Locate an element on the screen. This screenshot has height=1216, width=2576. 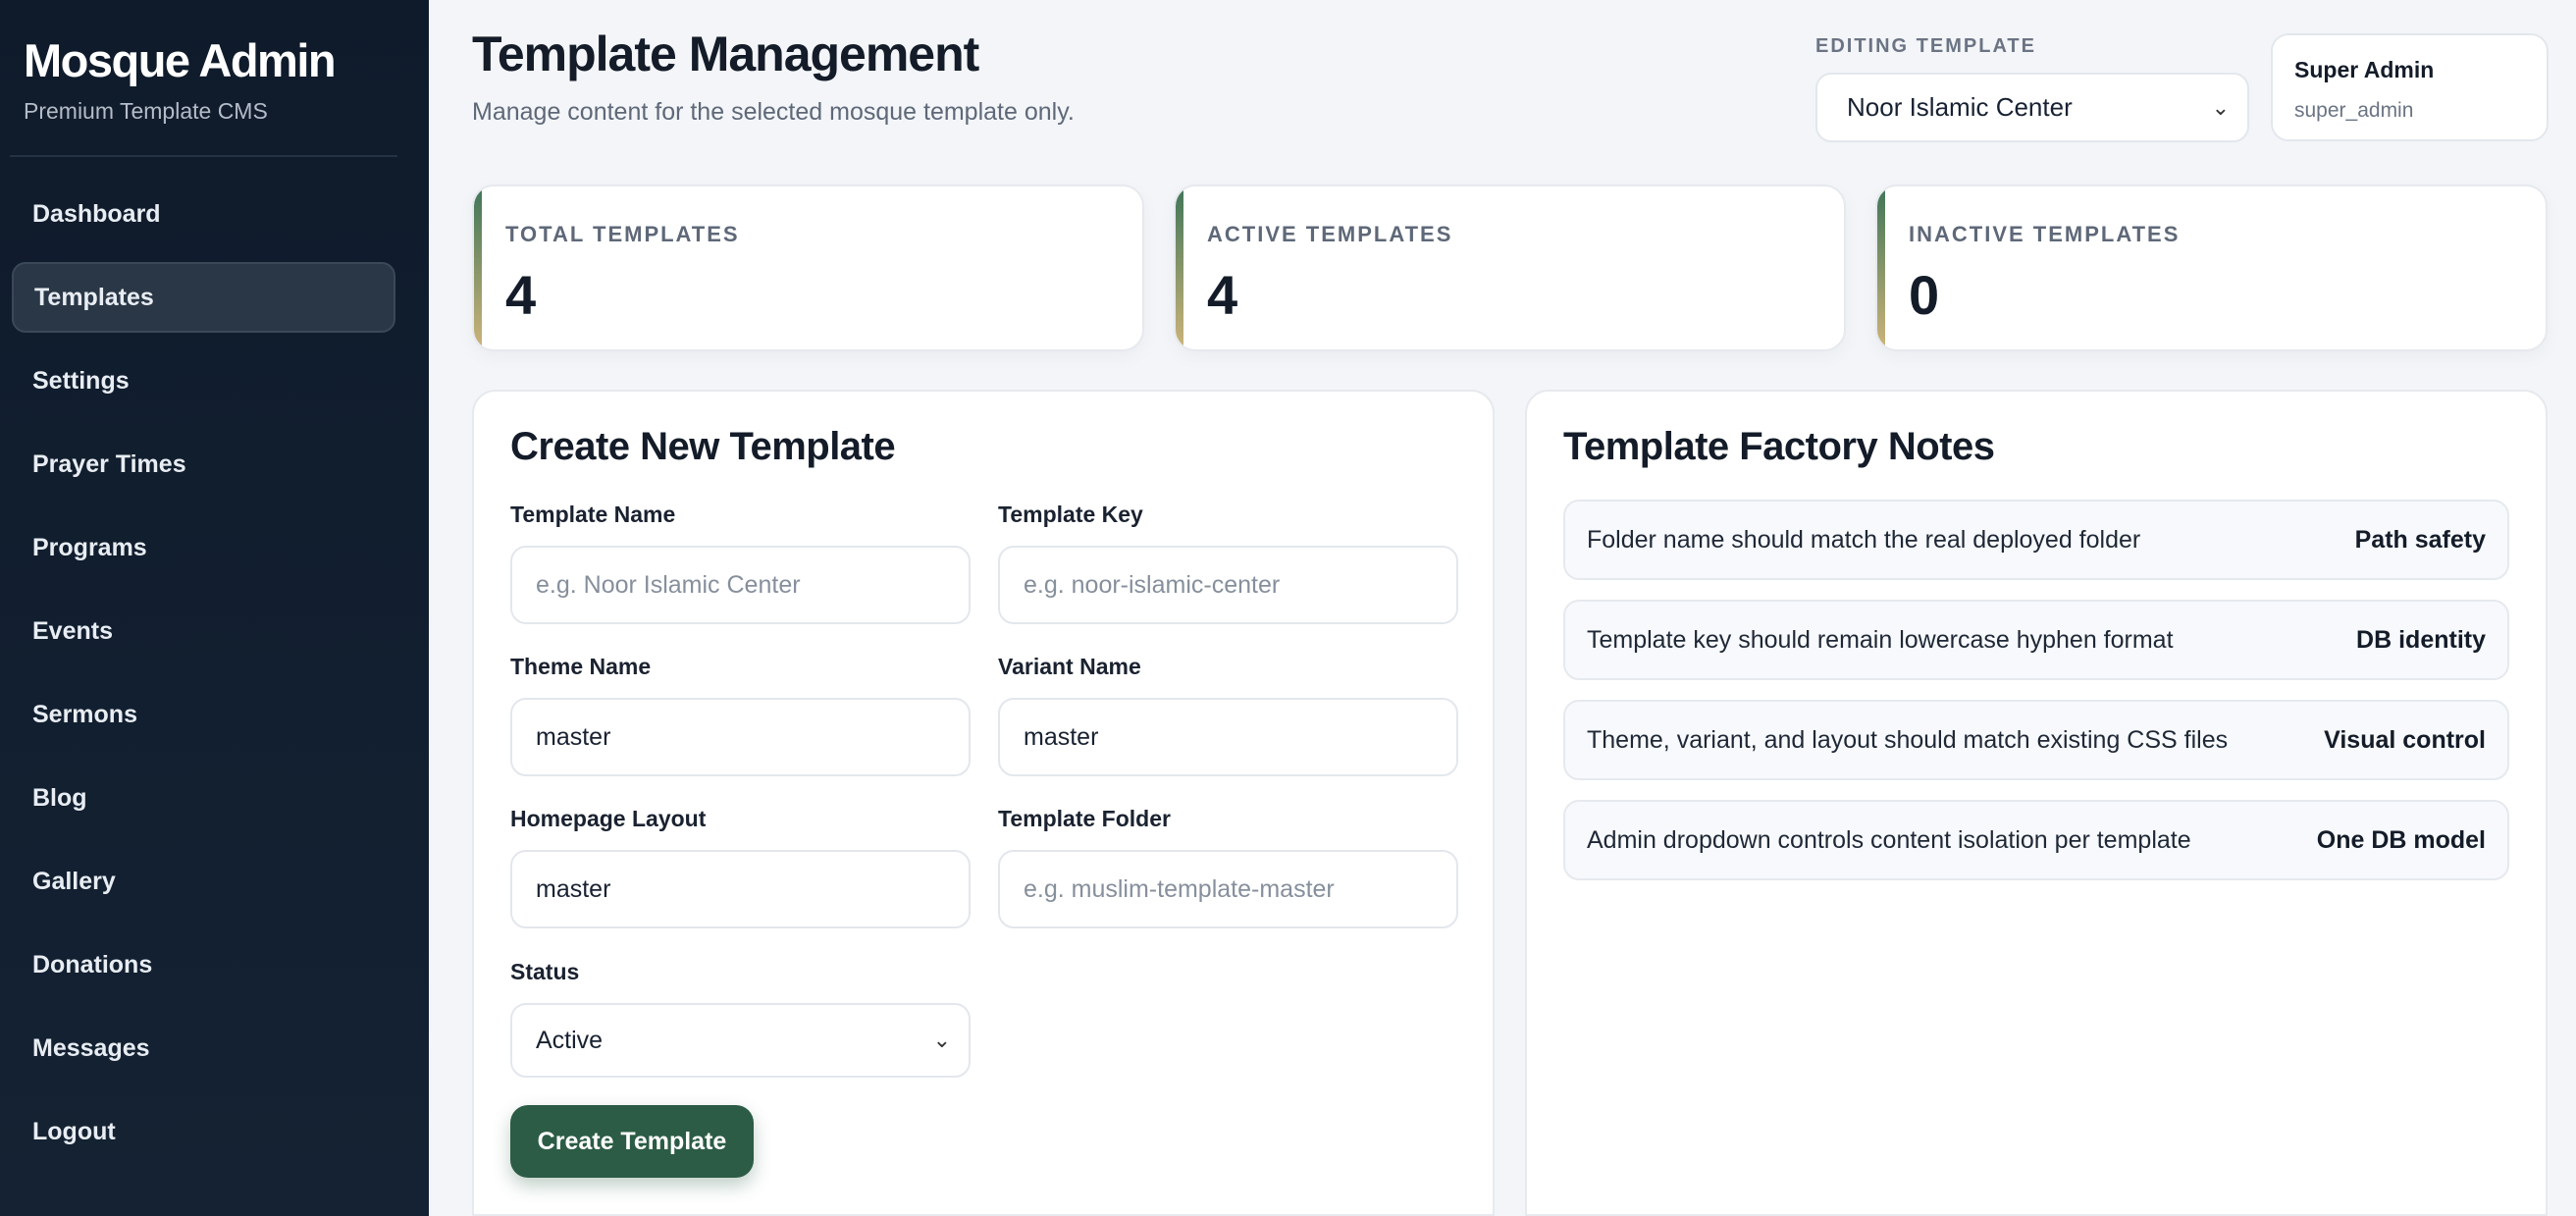
sidebar-item-messages: Messages is located at coordinates (203, 1048).